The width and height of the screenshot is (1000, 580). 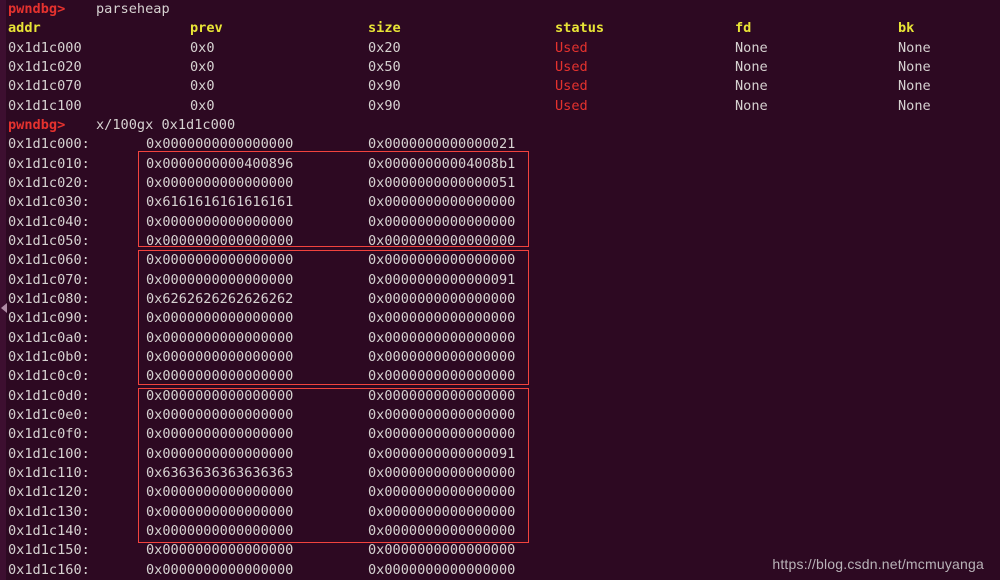 What do you see at coordinates (220, 298) in the screenshot?
I see `memory-row-word-0: 0x6262626262626262` at bounding box center [220, 298].